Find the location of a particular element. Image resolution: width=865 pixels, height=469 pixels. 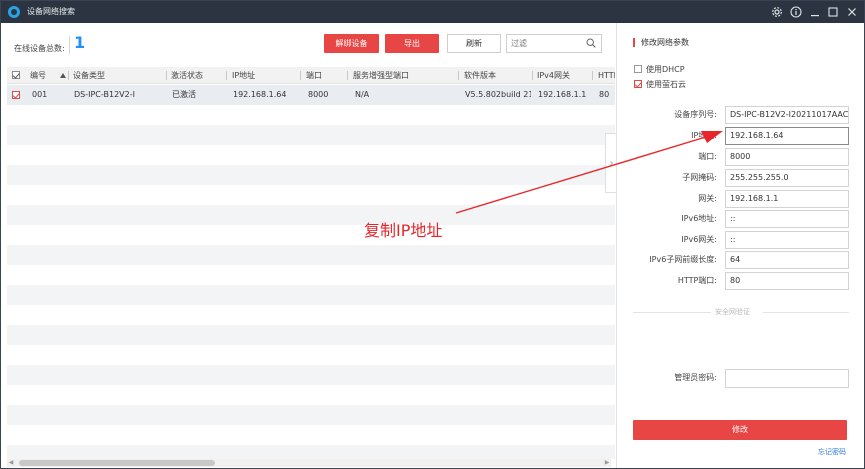

sort-up-icon is located at coordinates (63, 75).